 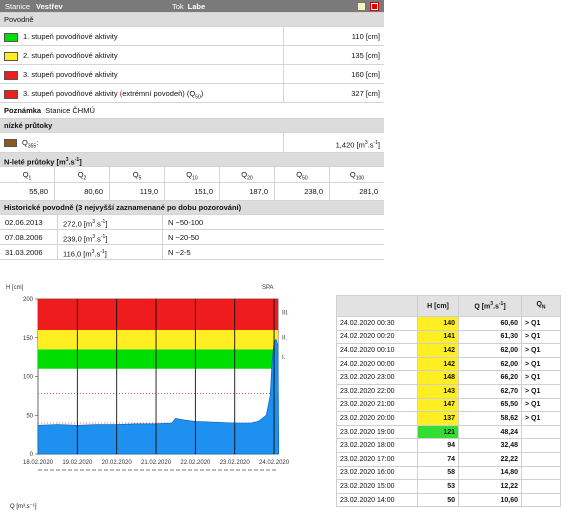 What do you see at coordinates (374, 6) in the screenshot?
I see `pdf-icon` at bounding box center [374, 6].